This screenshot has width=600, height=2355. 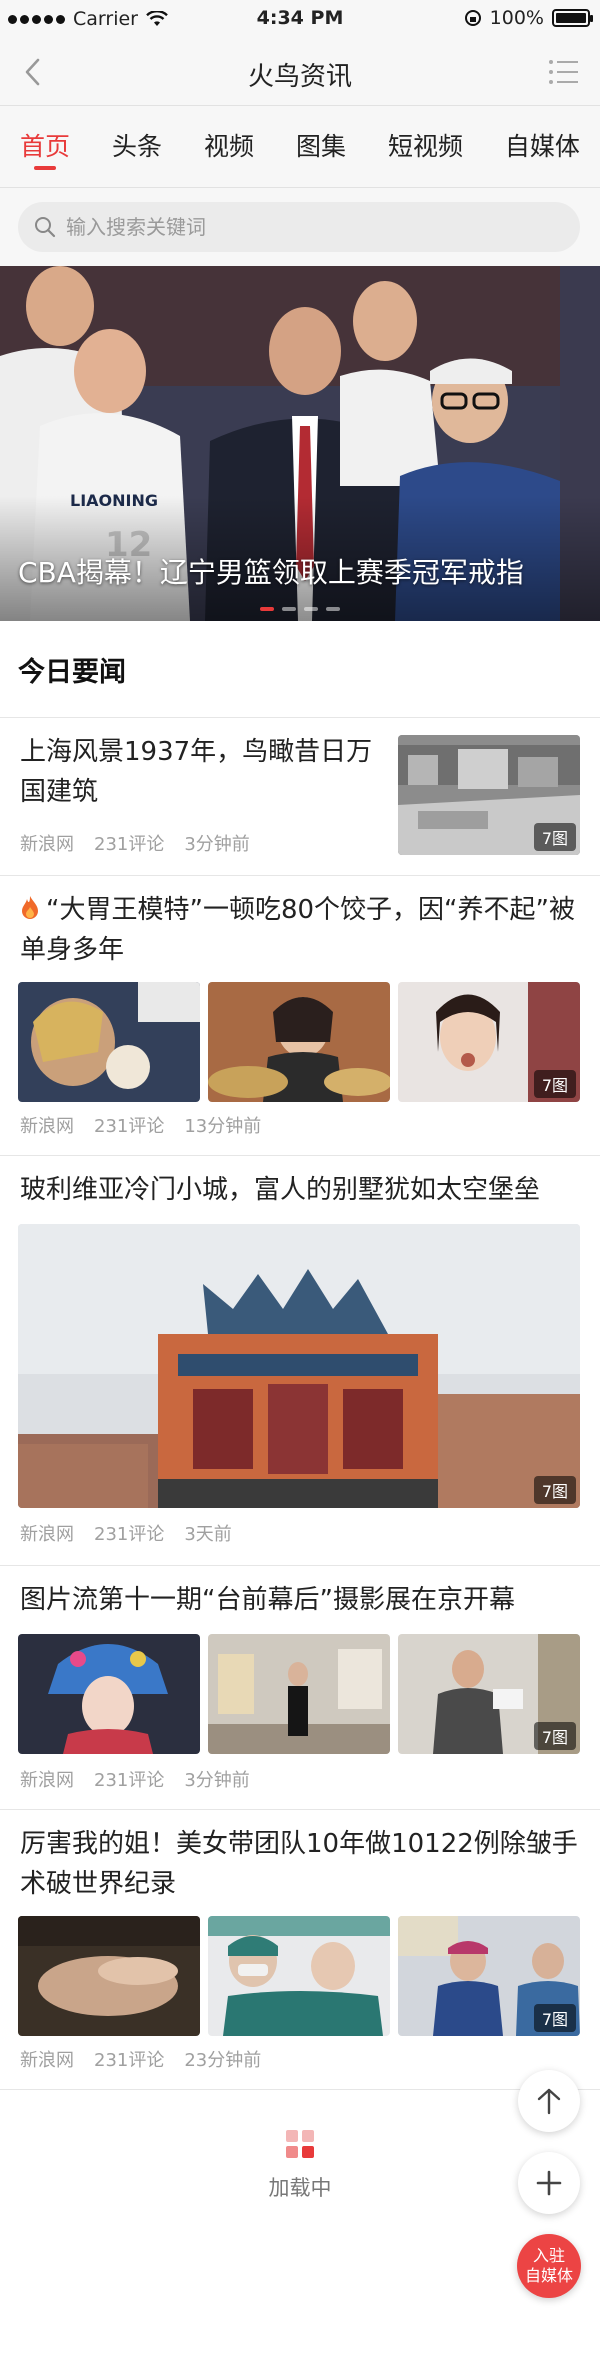 What do you see at coordinates (300, 2166) in the screenshot?
I see `loading-indicator: 加载中` at bounding box center [300, 2166].